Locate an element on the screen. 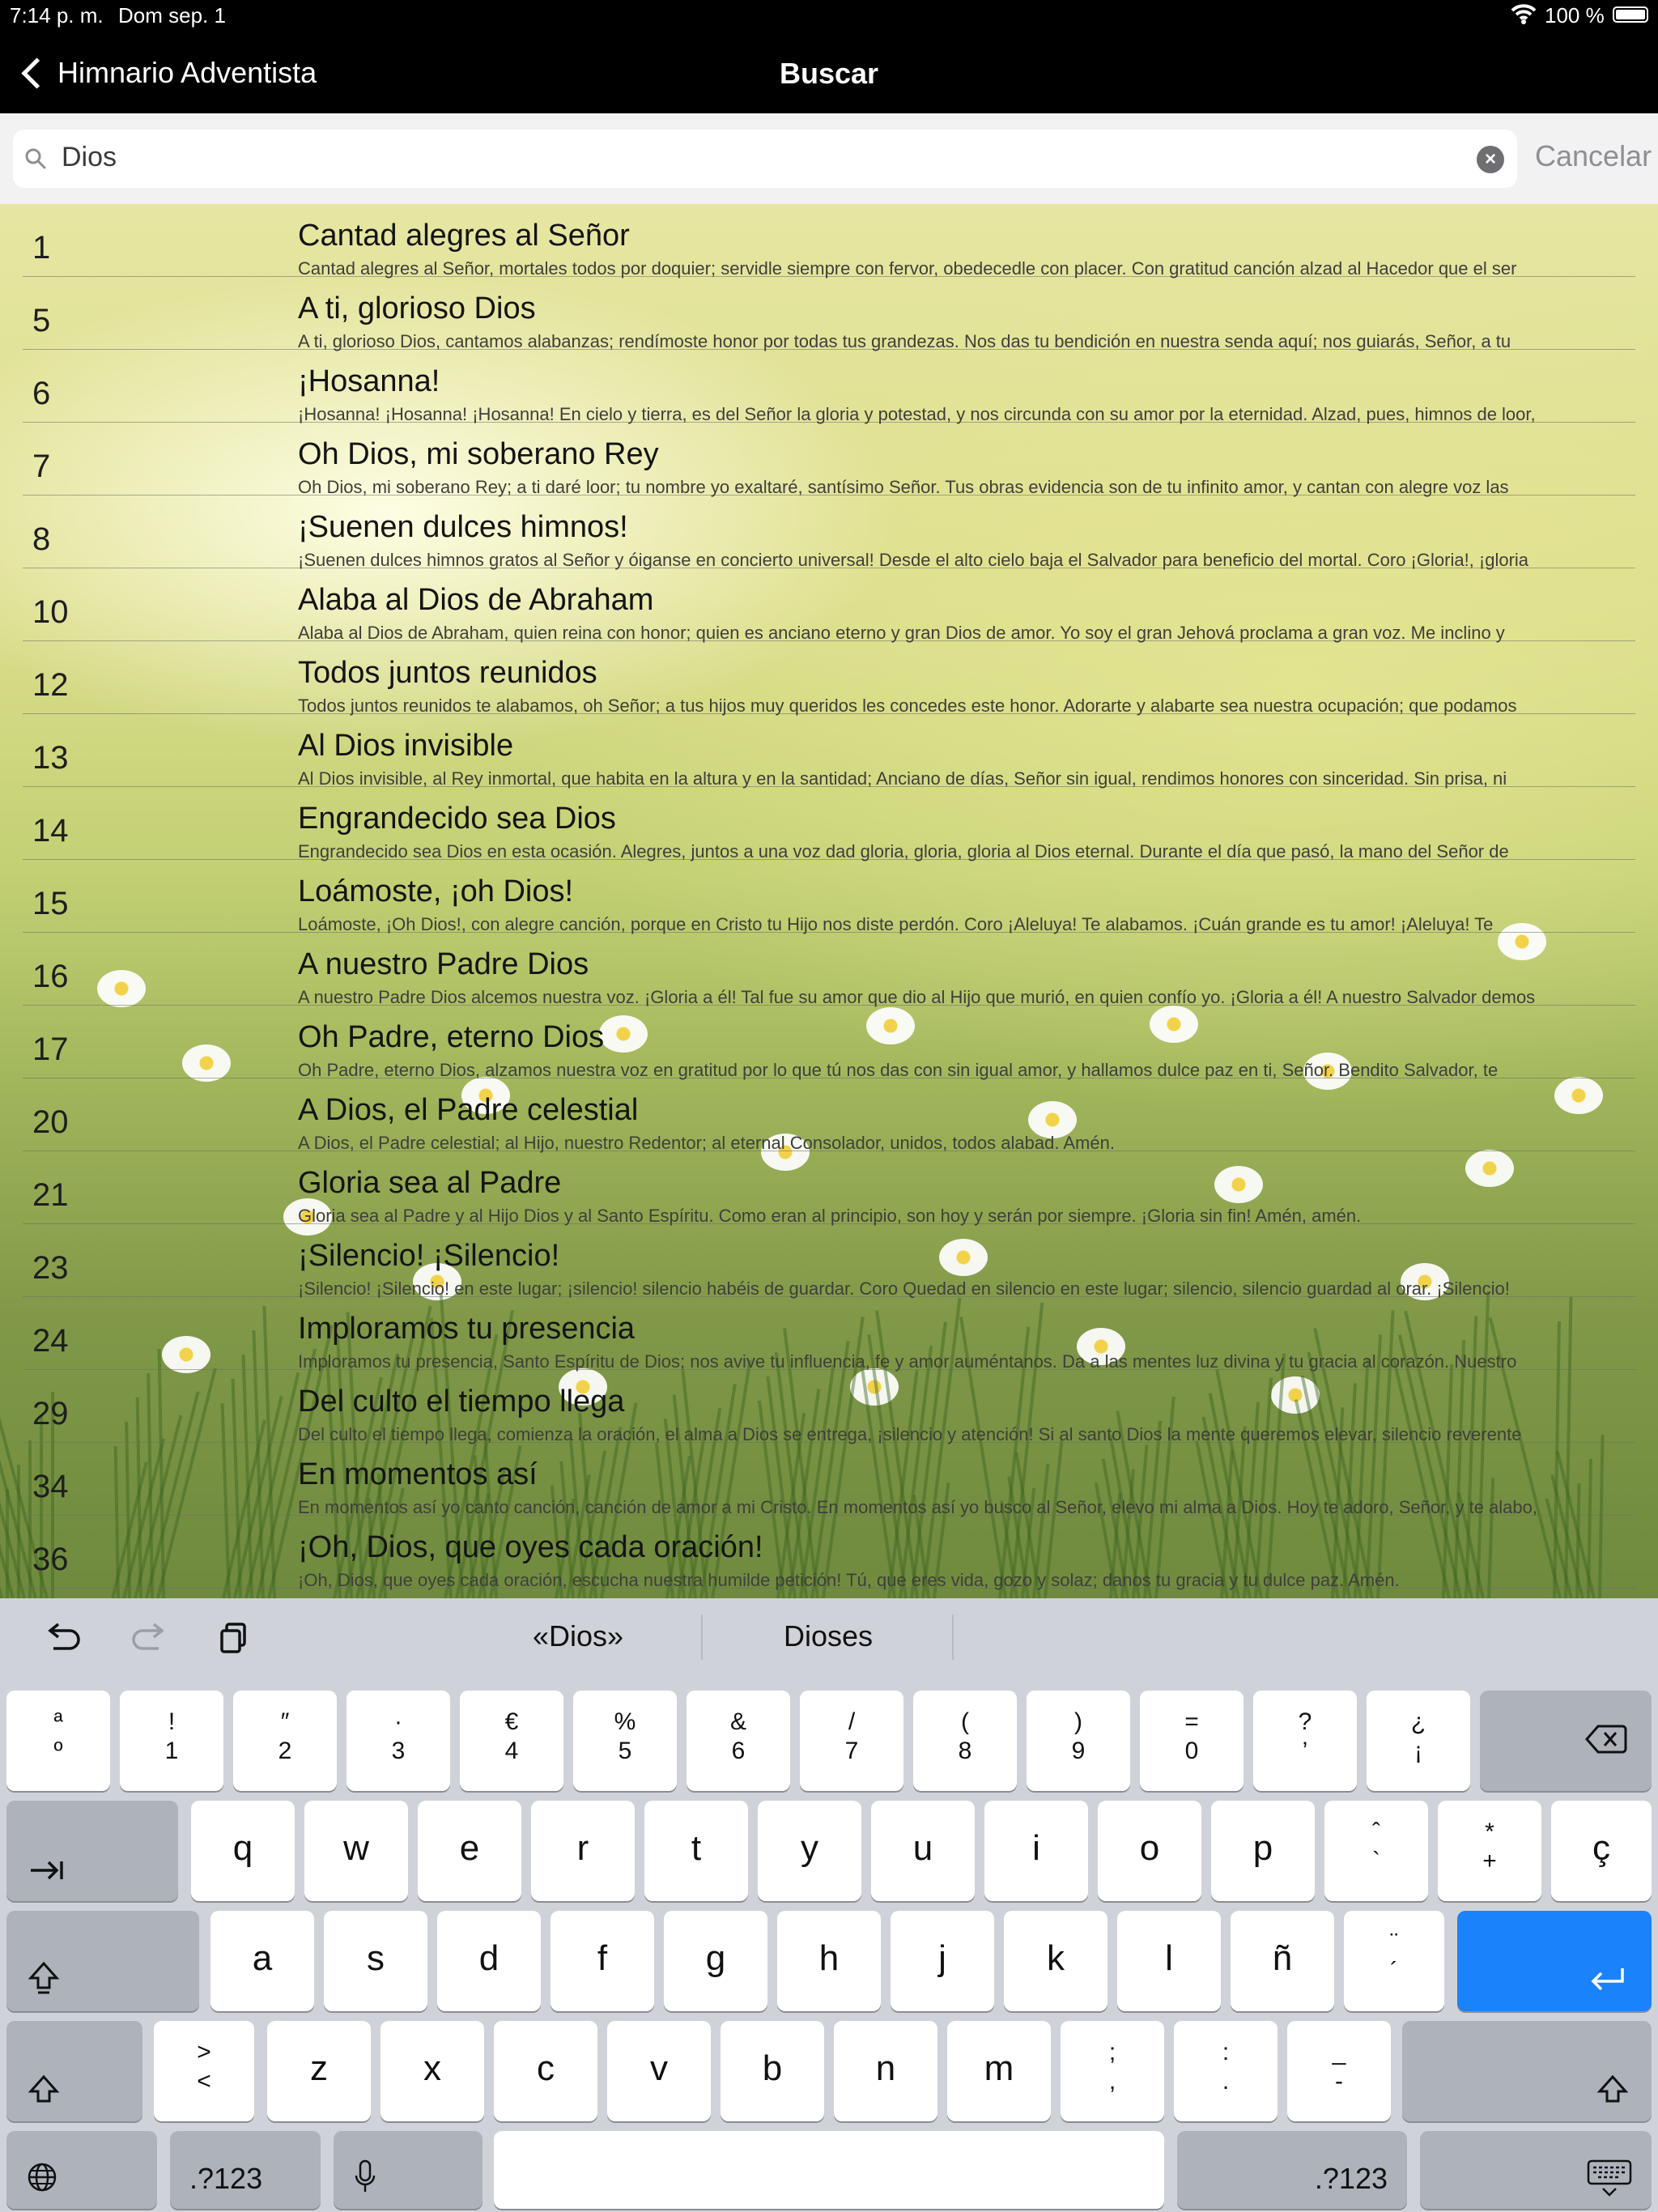 The width and height of the screenshot is (1658, 2212). accent-key: ˆ ` is located at coordinates (1376, 1851).